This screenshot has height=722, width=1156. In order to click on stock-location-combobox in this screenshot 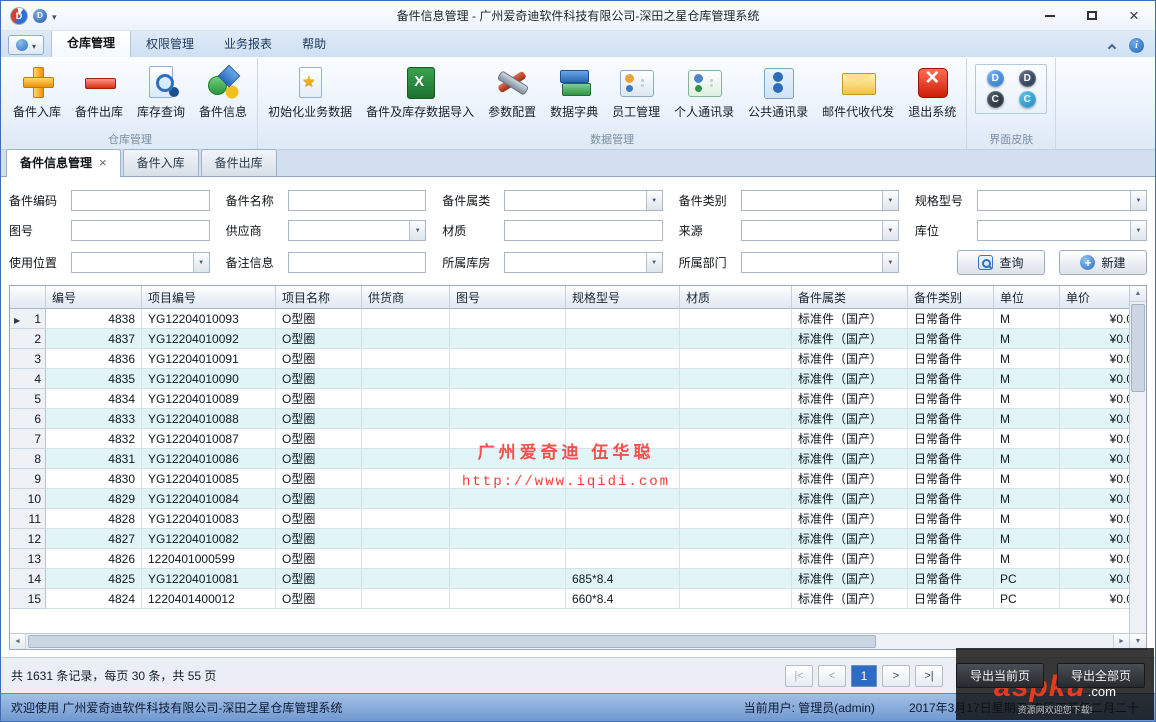, I will do `click(1061, 230)`.